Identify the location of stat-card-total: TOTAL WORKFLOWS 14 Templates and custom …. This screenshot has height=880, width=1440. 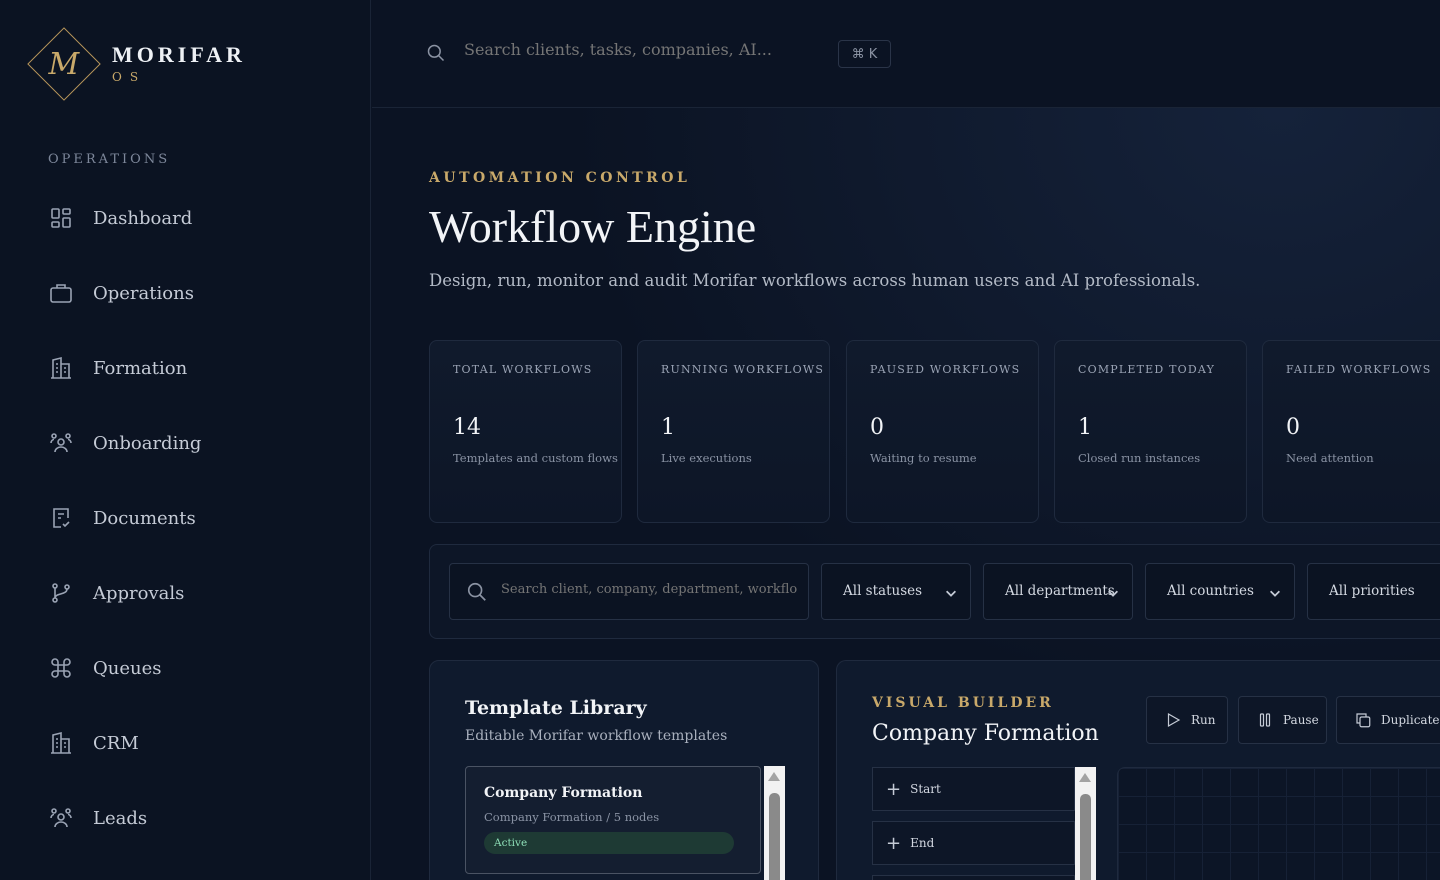
(525, 431).